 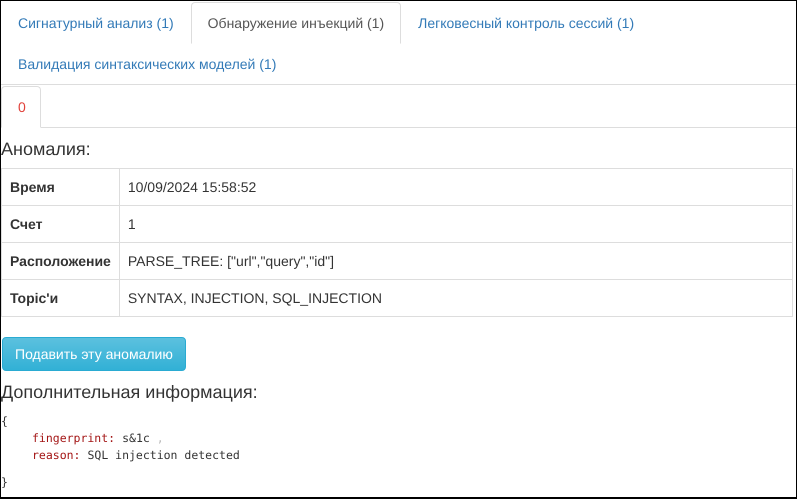 I want to click on code-key: reason:, so click(x=56, y=455).